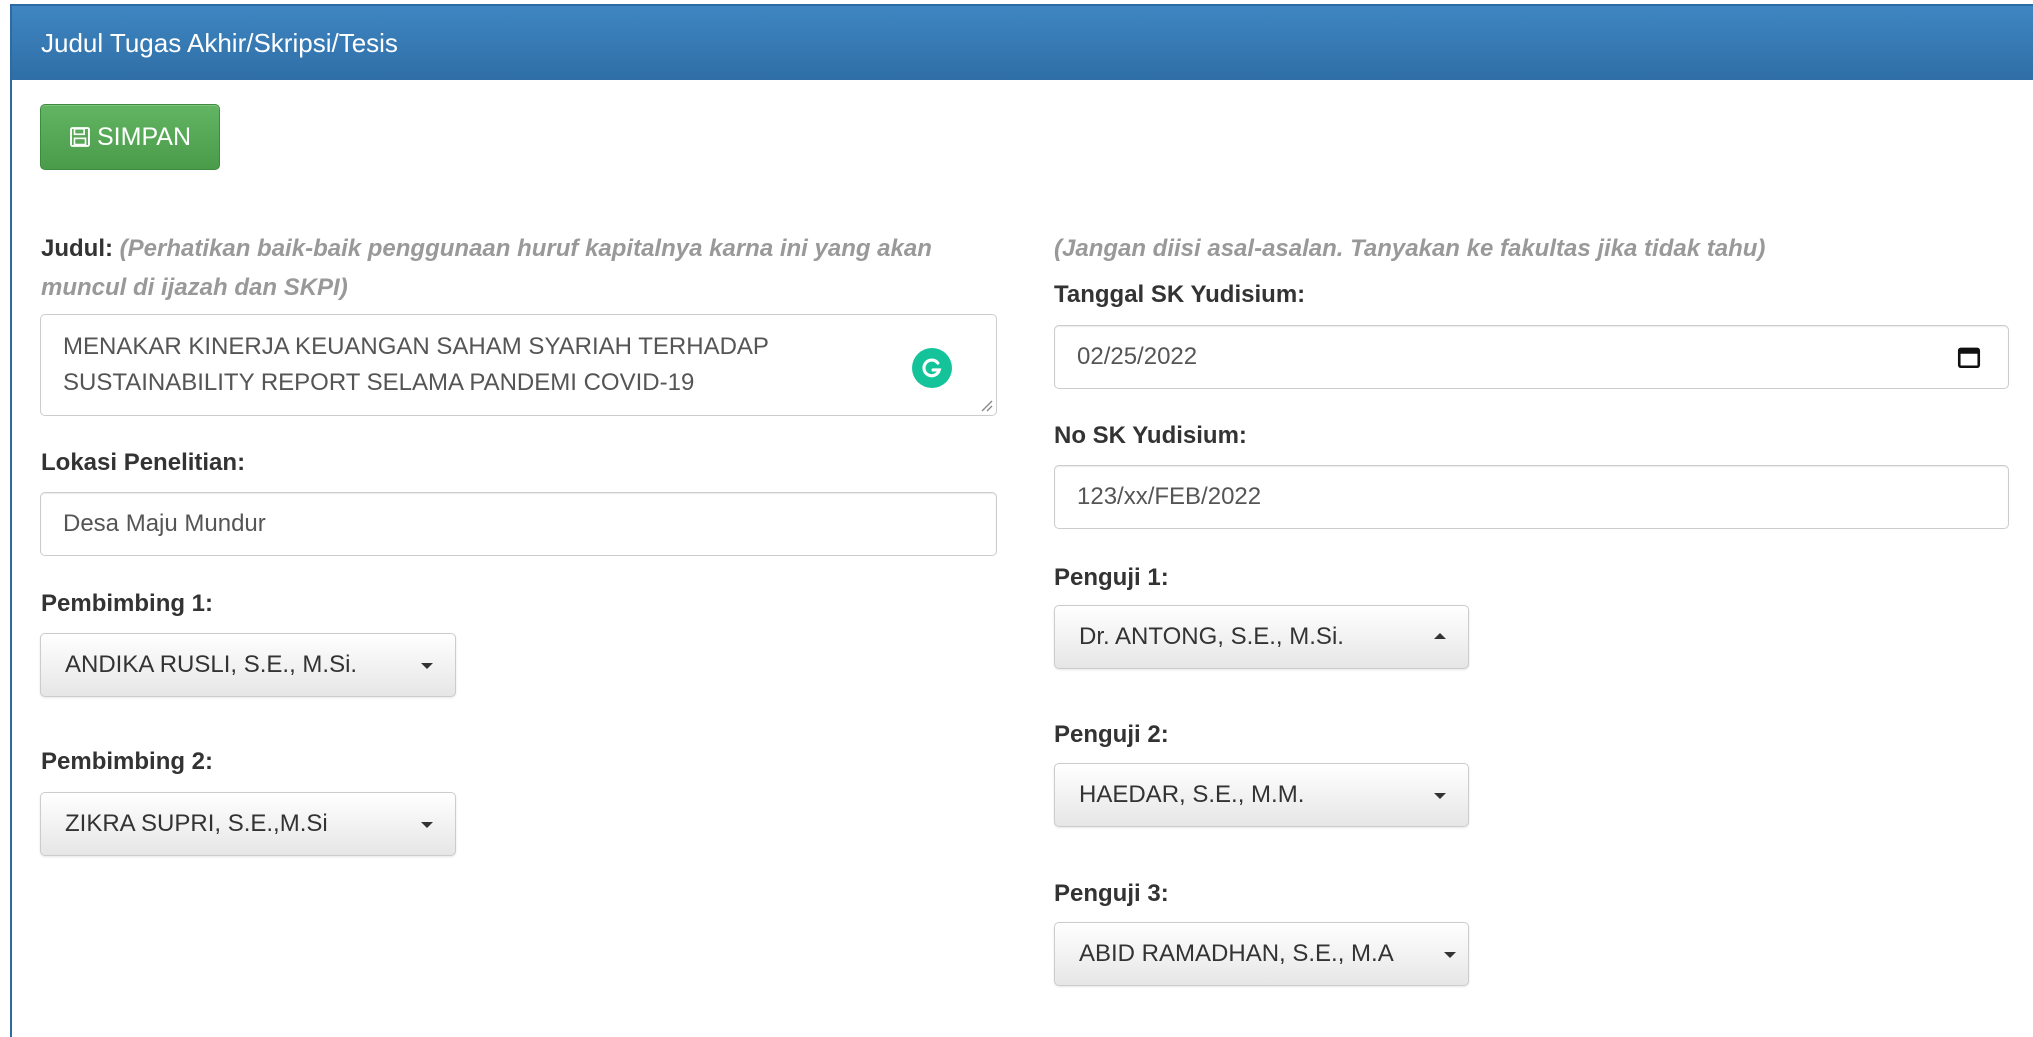  What do you see at coordinates (518, 524) in the screenshot?
I see `lokasi-input: Desa Maju Mundur` at bounding box center [518, 524].